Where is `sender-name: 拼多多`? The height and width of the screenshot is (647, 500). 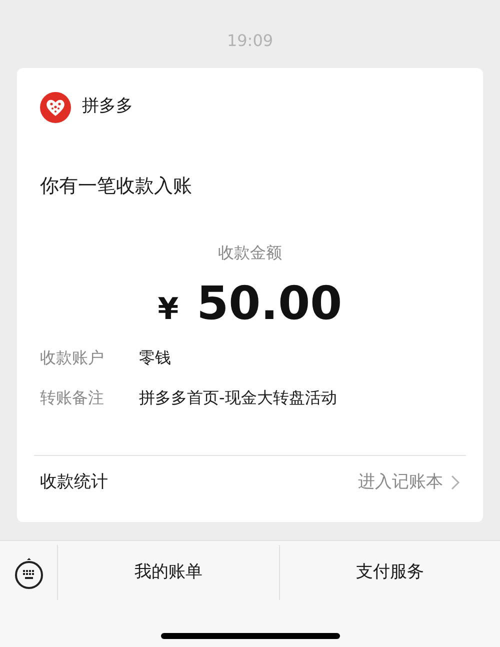
sender-name: 拼多多 is located at coordinates (107, 106).